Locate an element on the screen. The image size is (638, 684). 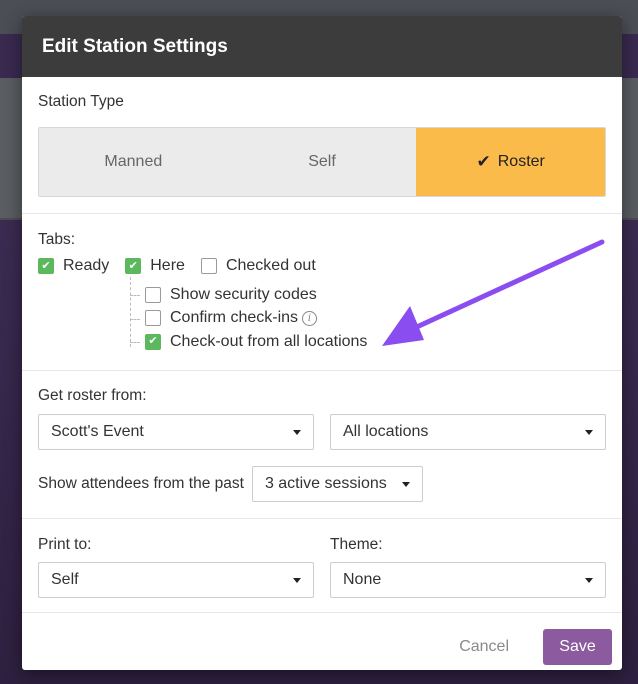
print-theme-section: Print to: Self Theme: None is located at coordinates (322, 566).